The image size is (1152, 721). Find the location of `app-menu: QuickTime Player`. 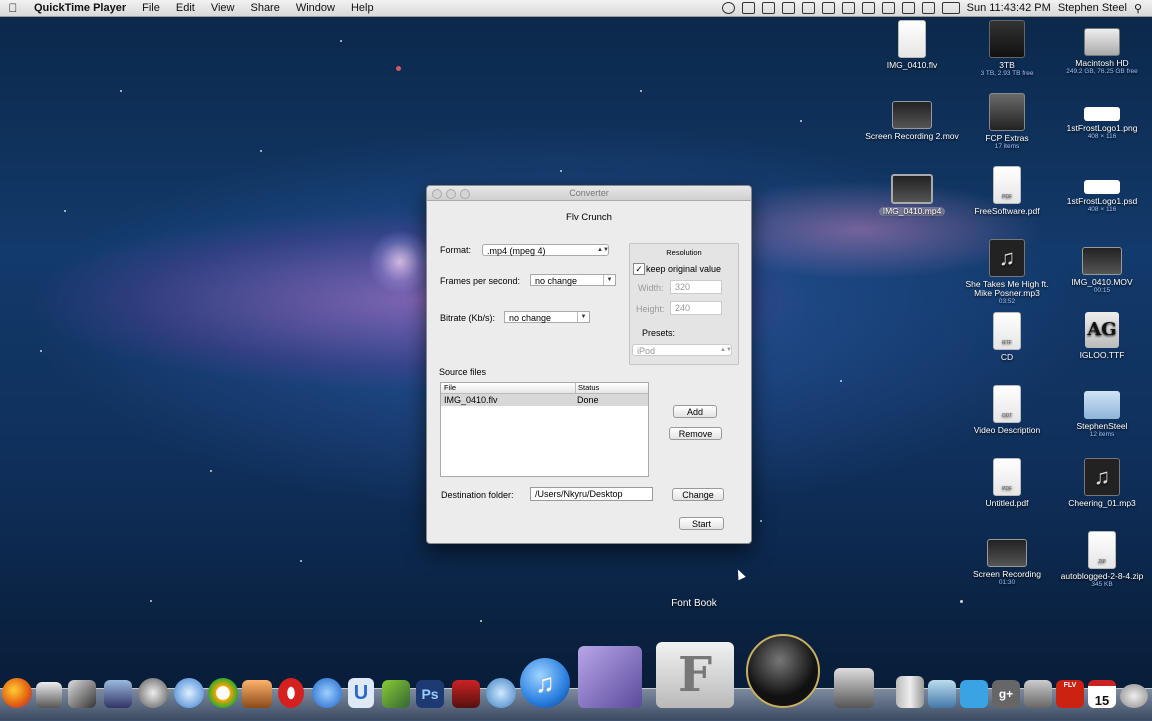

app-menu: QuickTime Player is located at coordinates (80, 8).